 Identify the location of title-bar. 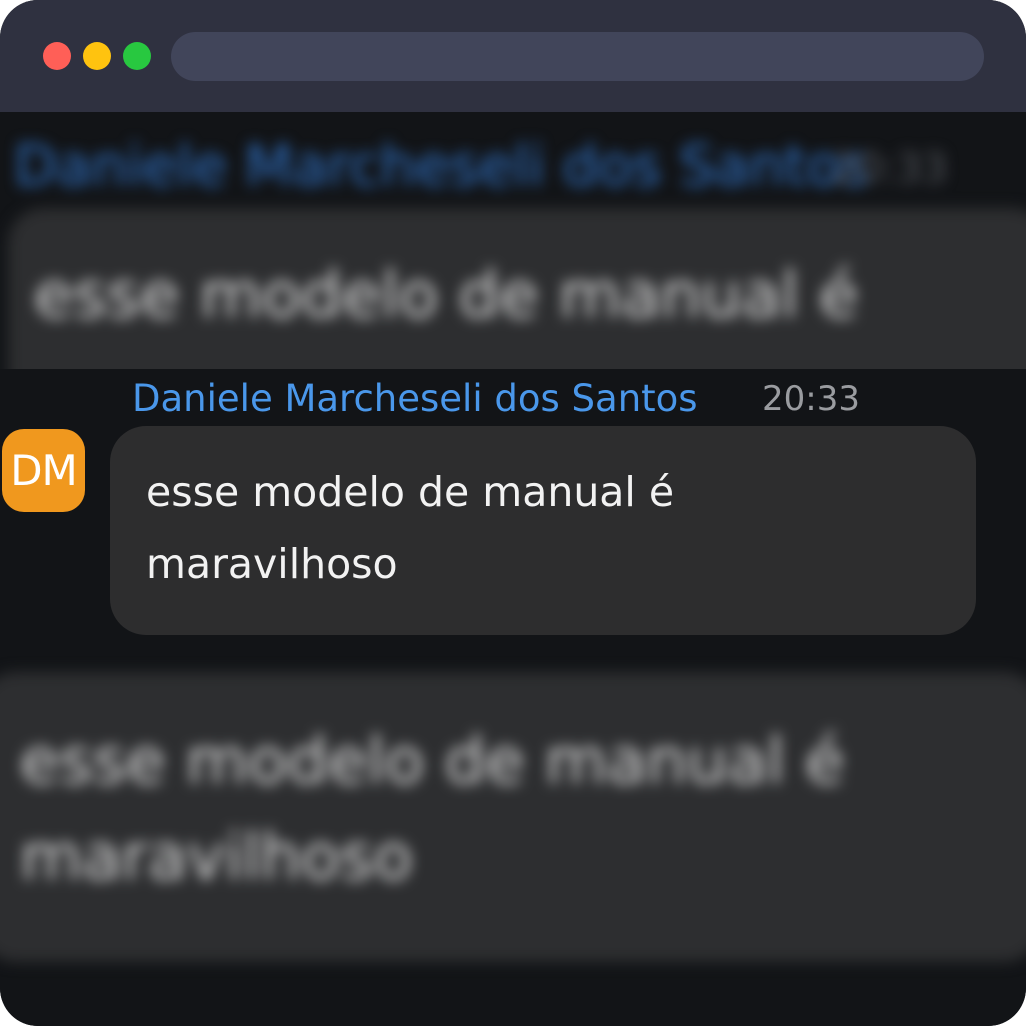
(513, 56).